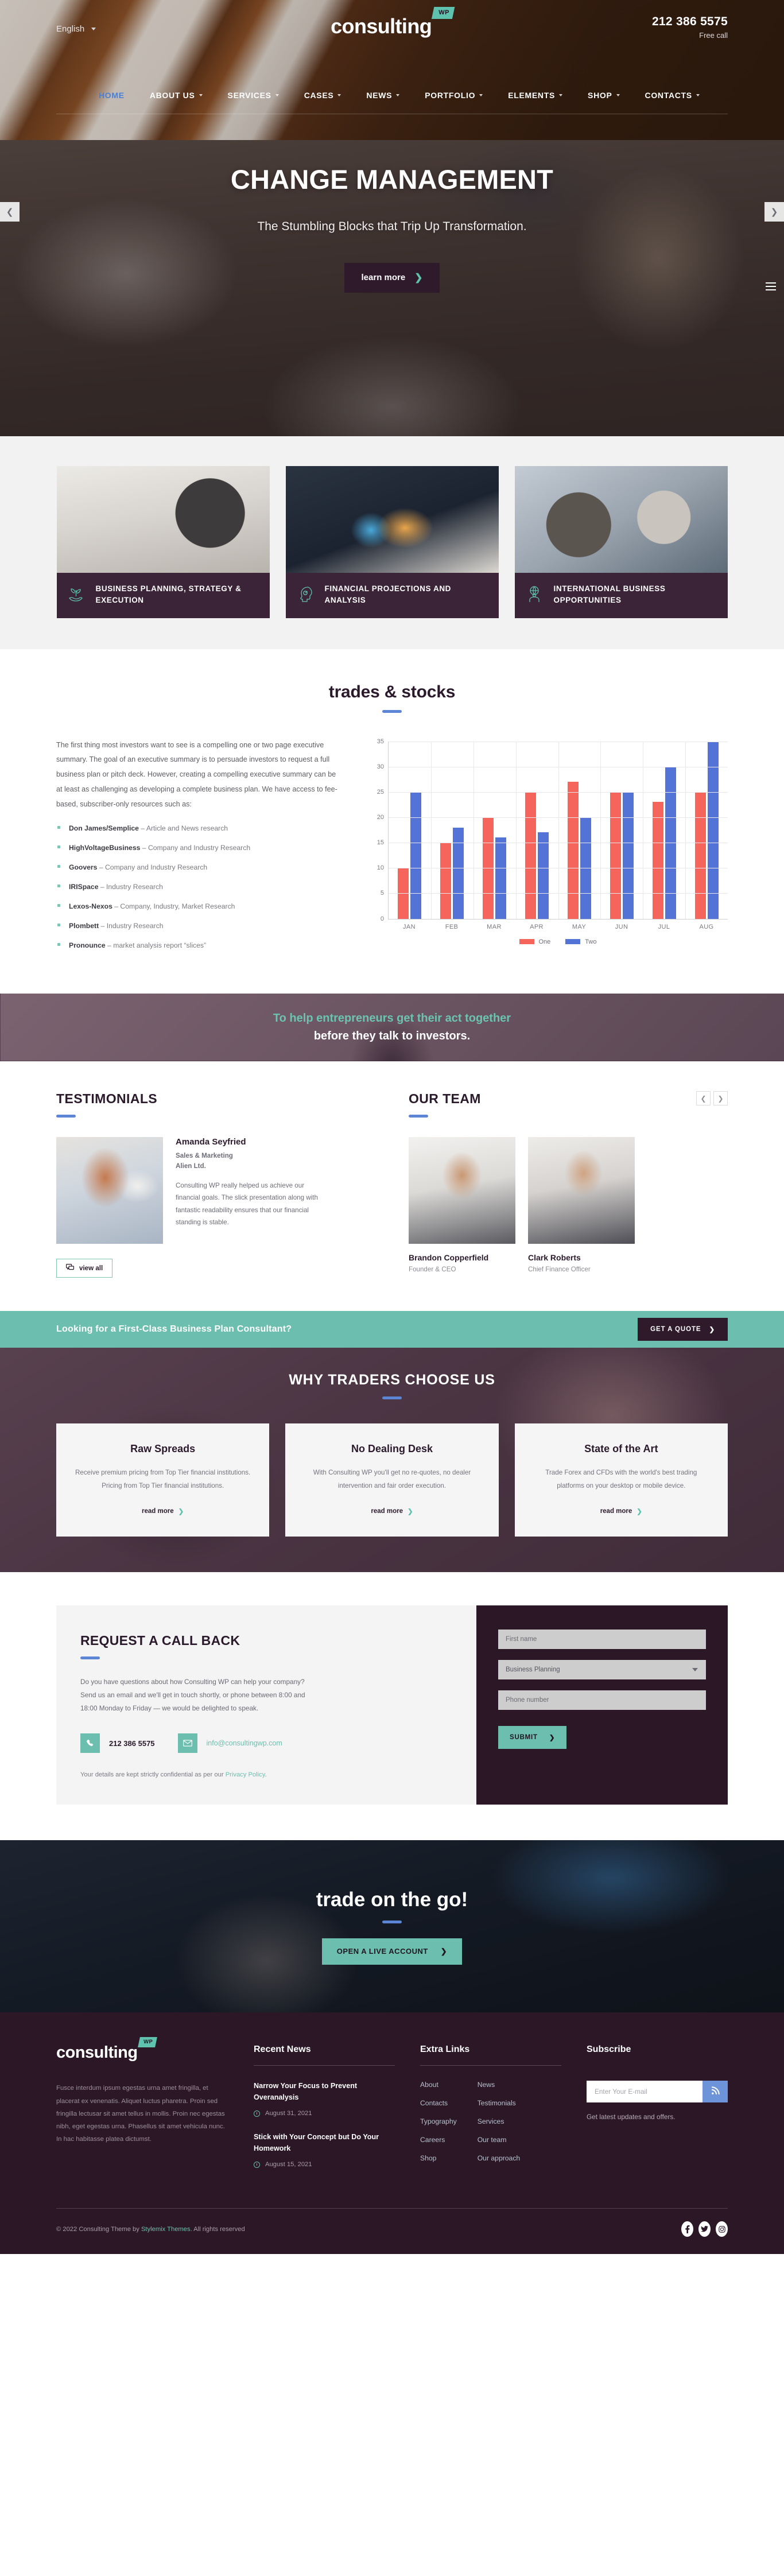 This screenshot has width=784, height=2576. I want to click on instagram-icon, so click(722, 2229).